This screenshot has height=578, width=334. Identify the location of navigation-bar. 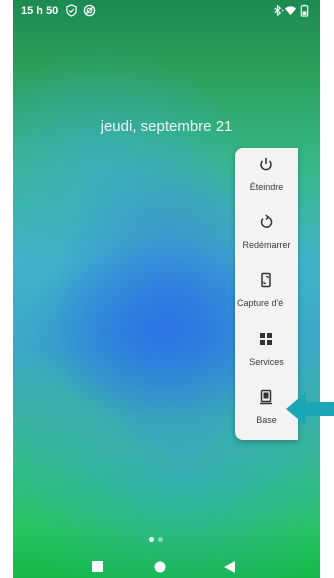
(166, 567).